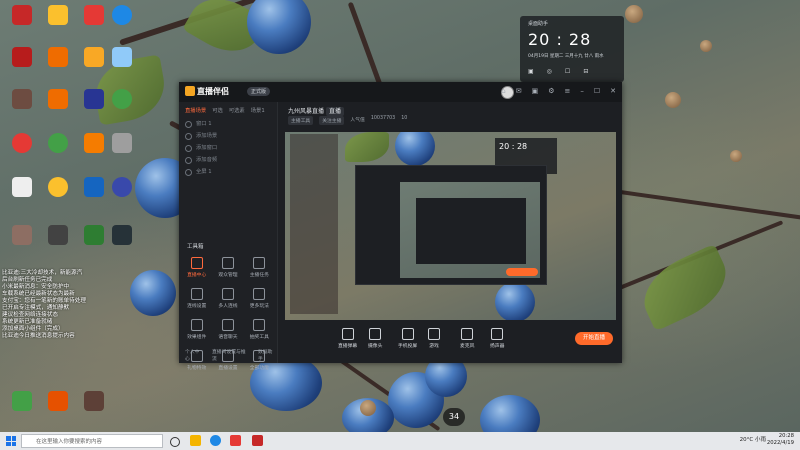 The image size is (800, 450). I want to click on clock-widget-title: 桌面助手, so click(538, 24).